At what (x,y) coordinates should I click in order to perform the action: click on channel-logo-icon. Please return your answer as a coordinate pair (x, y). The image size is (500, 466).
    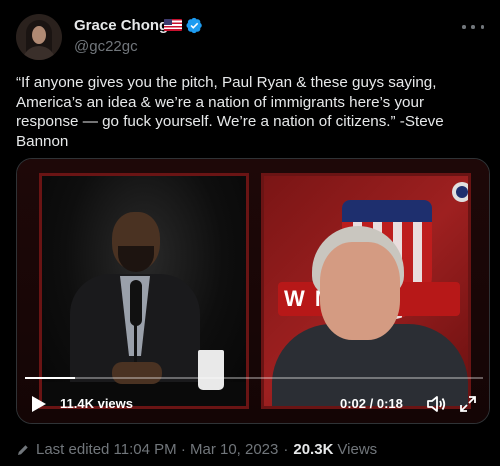
    Looking at the image, I should click on (460, 192).